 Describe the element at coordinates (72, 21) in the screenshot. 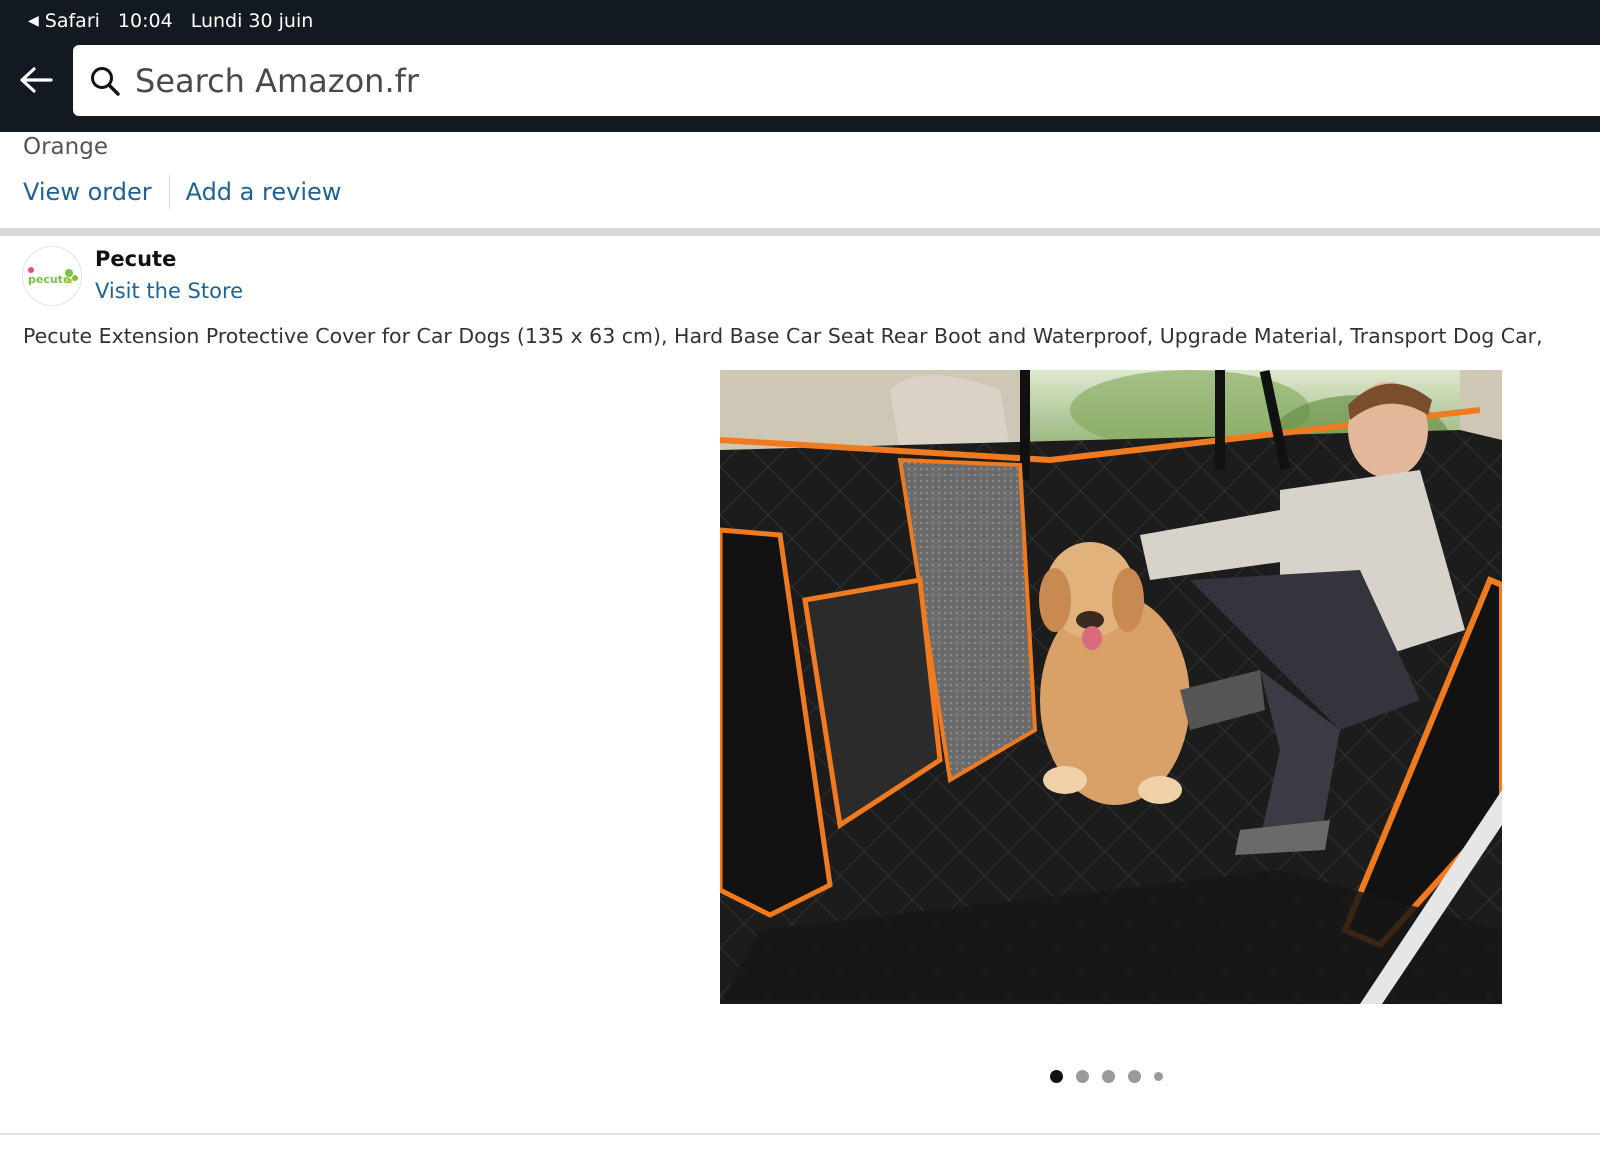

I see `back-to-app-label: Safari` at that location.